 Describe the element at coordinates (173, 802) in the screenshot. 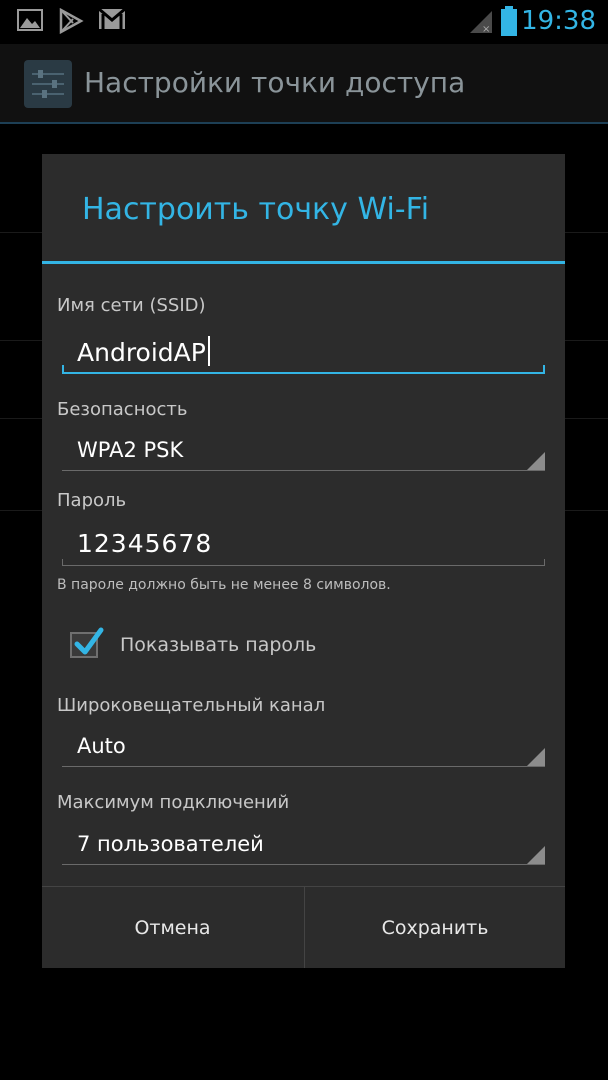

I see `max-connections-label: Максимум подключений` at that location.